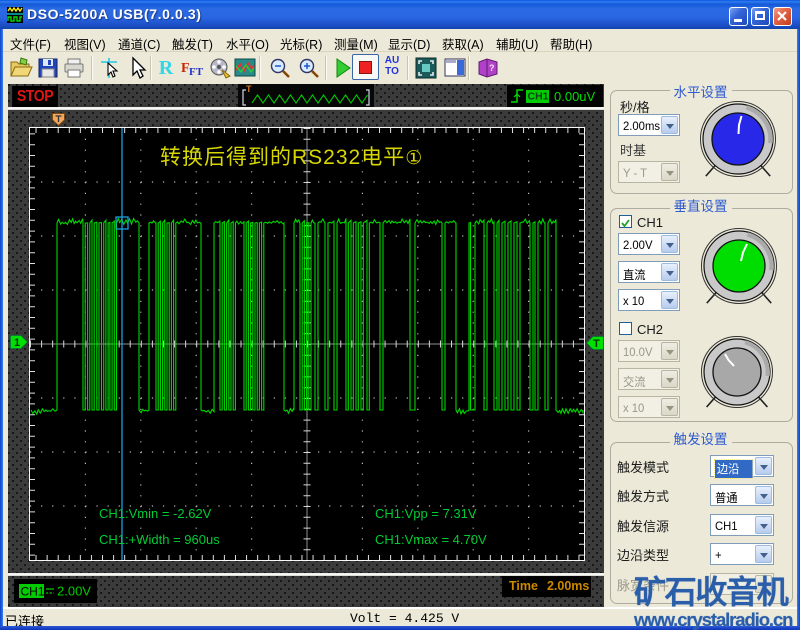 This screenshot has height=630, width=800. I want to click on svg-text: 2.00V, so click(74, 591).